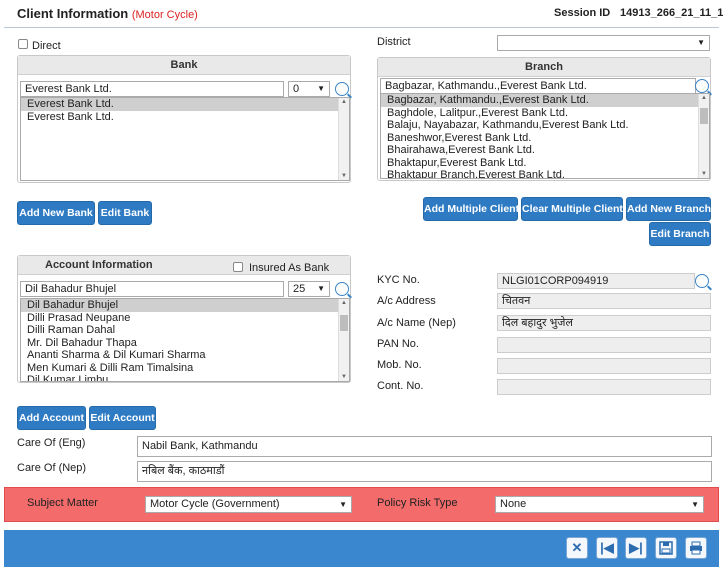 This screenshot has width=723, height=567. What do you see at coordinates (668, 209) in the screenshot?
I see `add-new-branch-button: Add New Branch` at bounding box center [668, 209].